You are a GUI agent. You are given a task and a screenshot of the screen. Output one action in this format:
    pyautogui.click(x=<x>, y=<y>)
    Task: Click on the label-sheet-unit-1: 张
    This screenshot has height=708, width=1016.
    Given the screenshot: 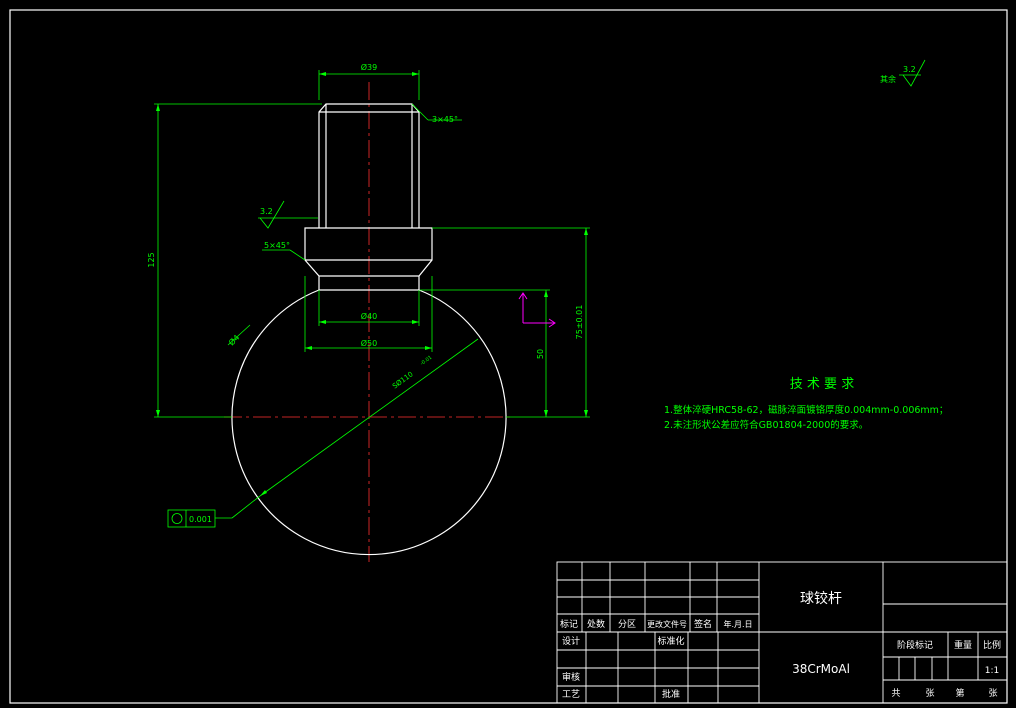 What is the action you would take?
    pyautogui.click(x=929, y=693)
    